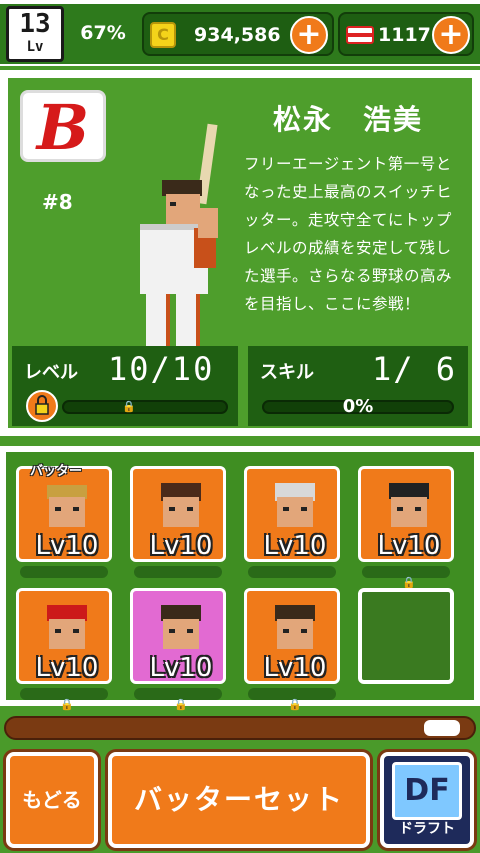 The image size is (480, 853). I want to click on level-value: 10/10, so click(161, 369).